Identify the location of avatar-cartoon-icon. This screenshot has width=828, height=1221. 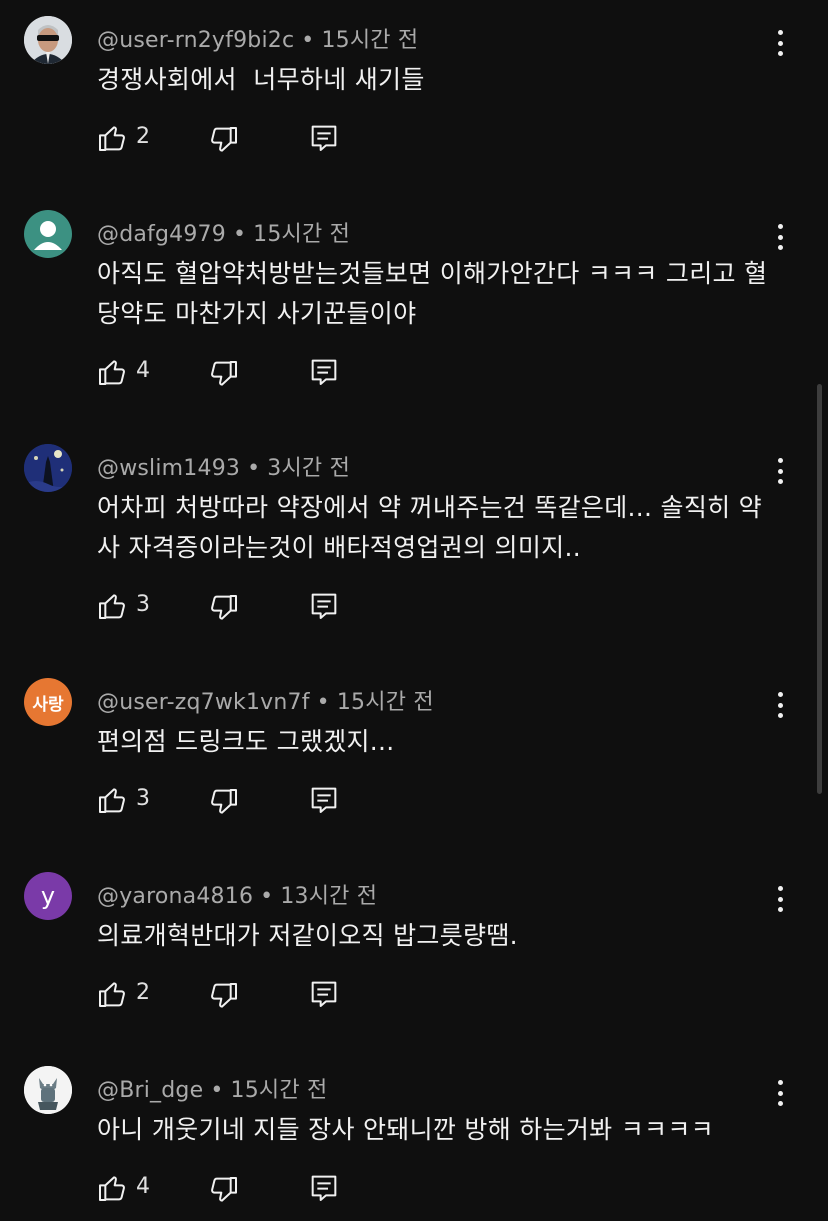
(48, 1090).